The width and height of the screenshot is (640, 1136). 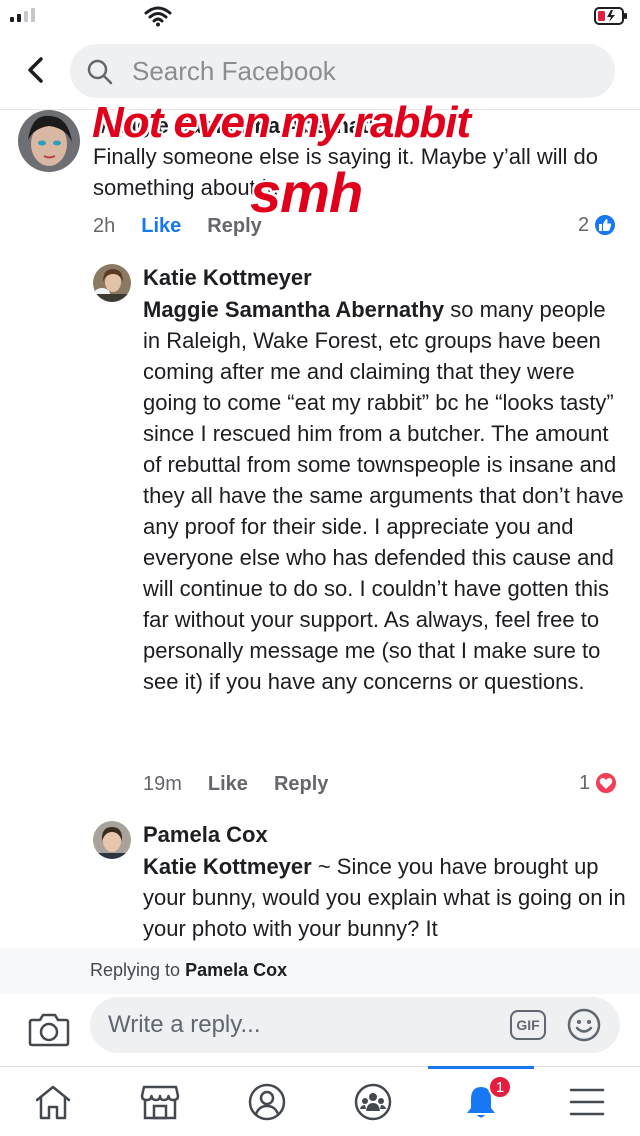 What do you see at coordinates (584, 1025) in the screenshot?
I see `smiley-icon` at bounding box center [584, 1025].